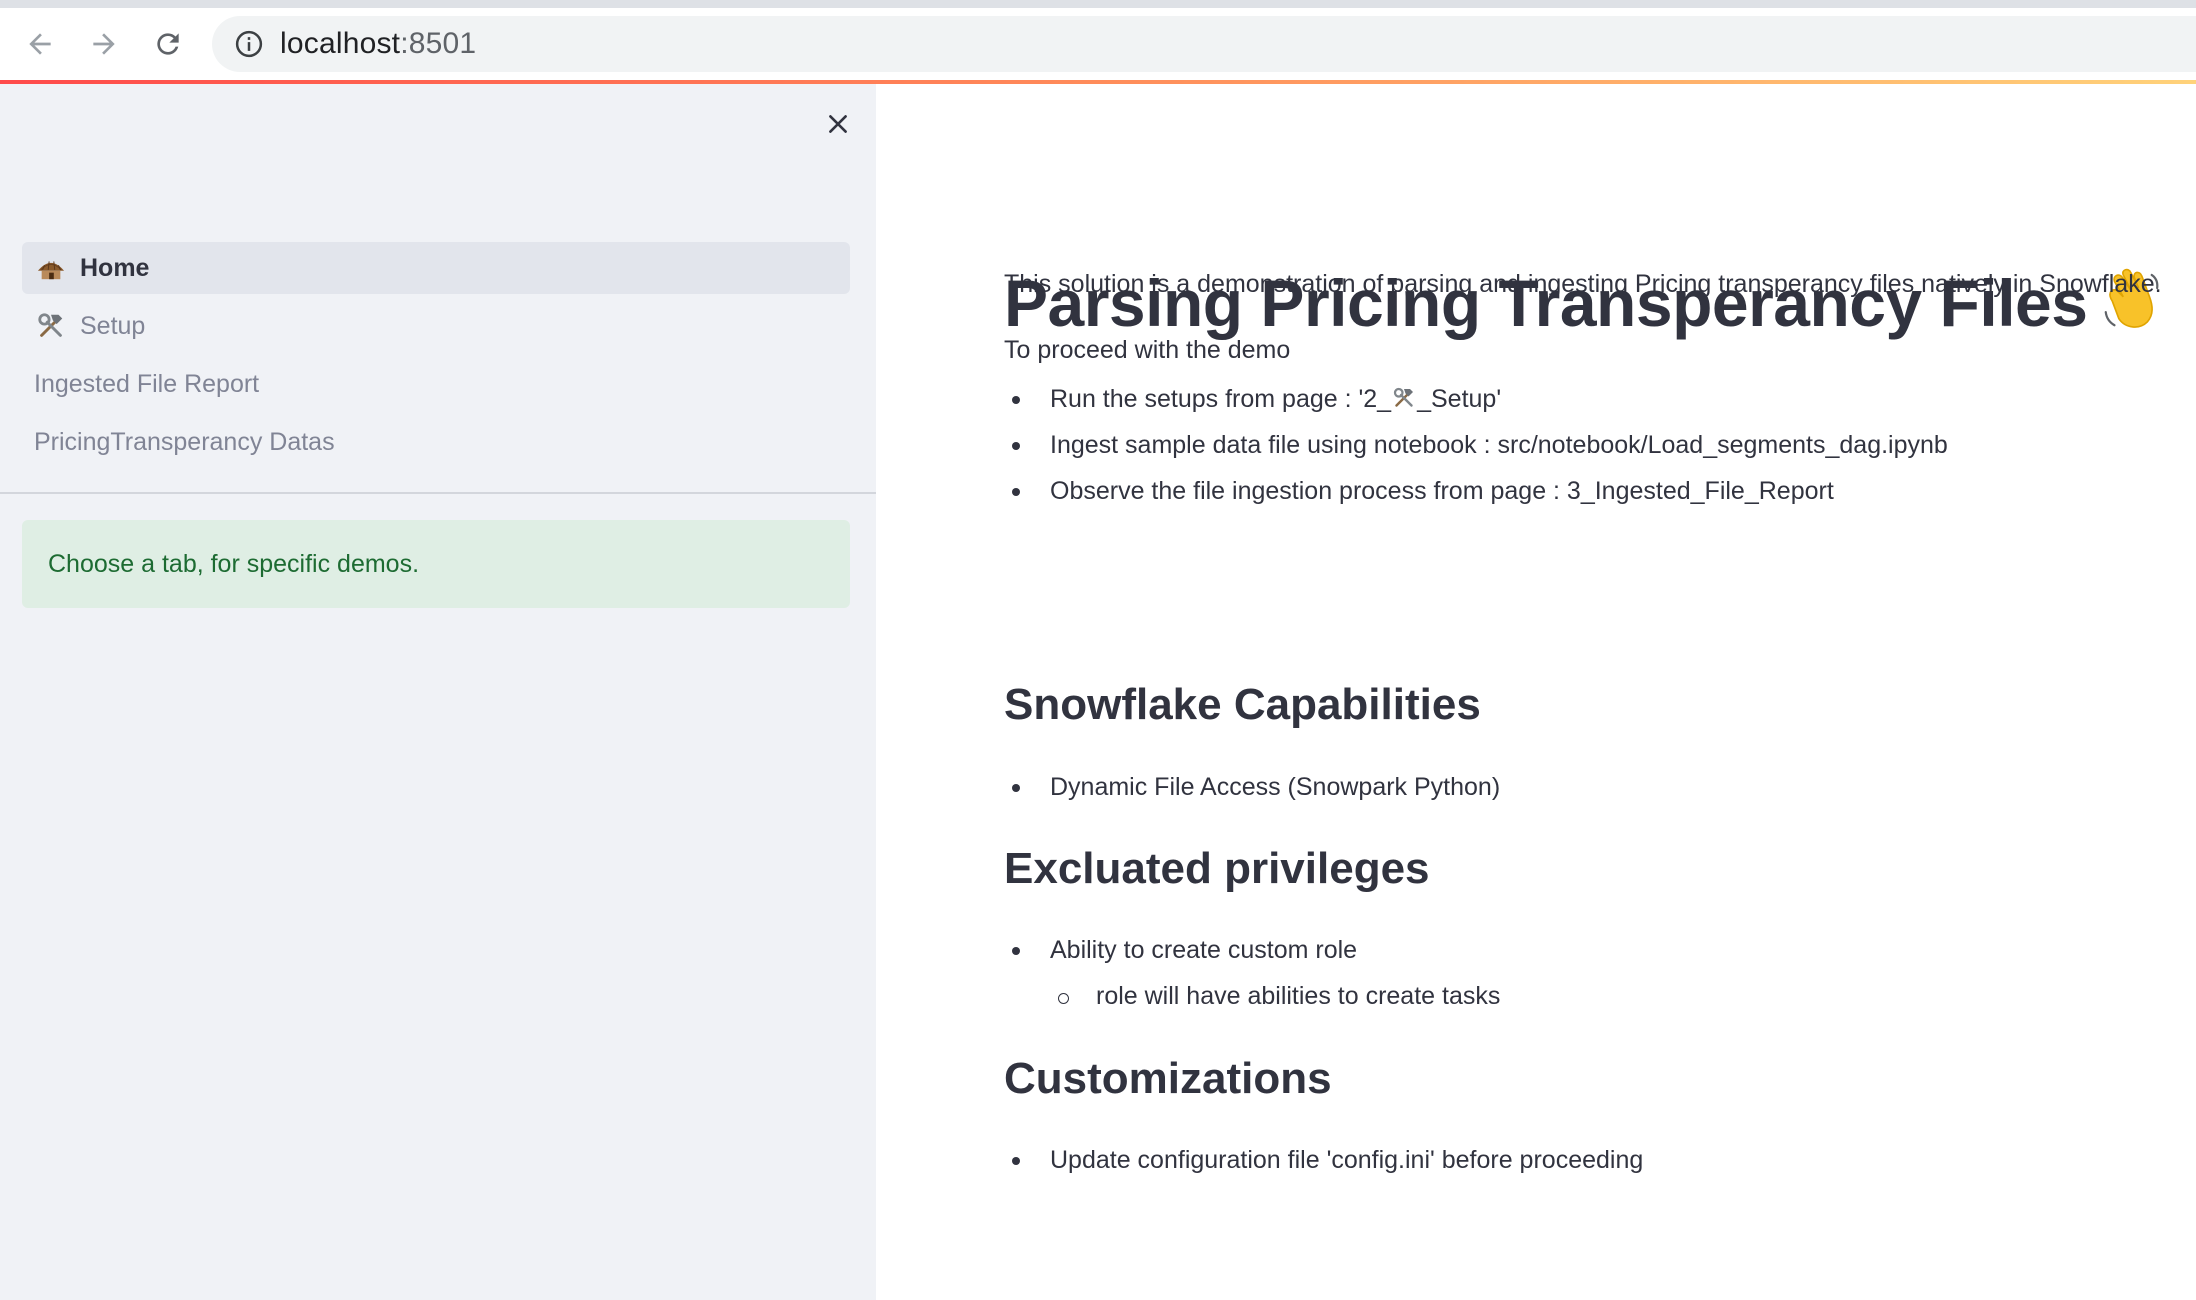 The width and height of the screenshot is (2196, 1300). What do you see at coordinates (436, 564) in the screenshot?
I see `sidebar-info-alert: Choose a tab, for specific demos.` at bounding box center [436, 564].